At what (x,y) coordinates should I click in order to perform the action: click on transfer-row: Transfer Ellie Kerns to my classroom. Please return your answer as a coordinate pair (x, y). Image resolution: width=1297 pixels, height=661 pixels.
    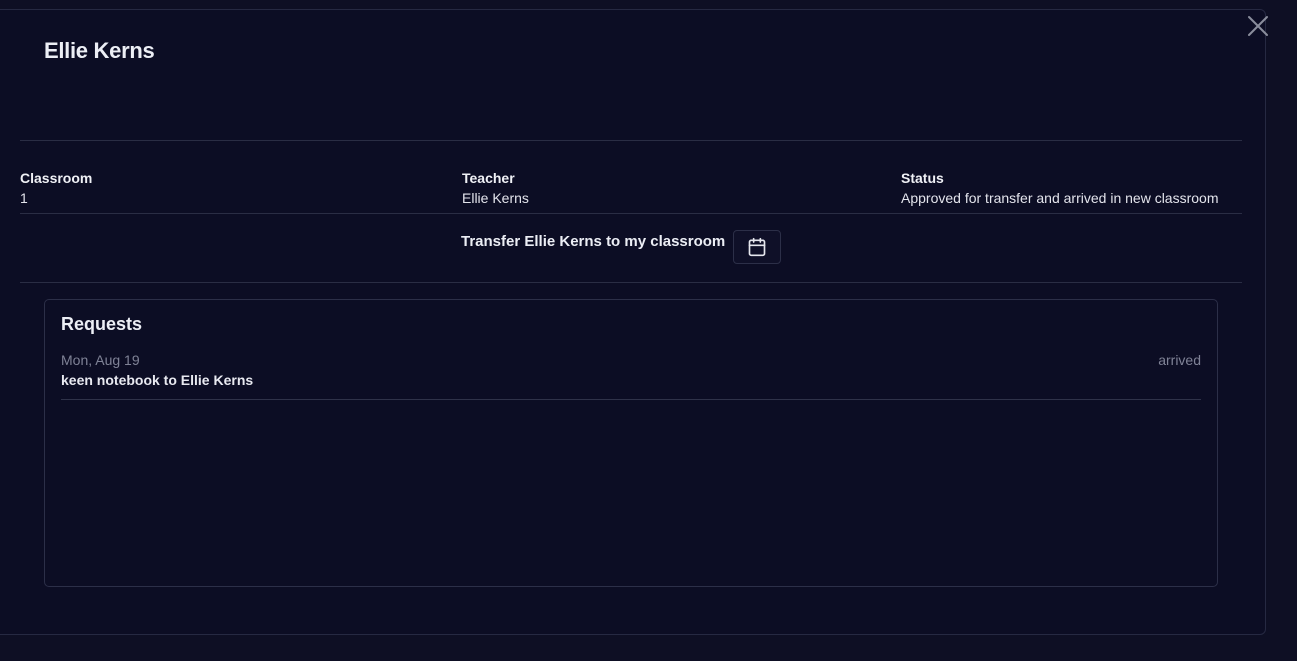
    Looking at the image, I should click on (621, 248).